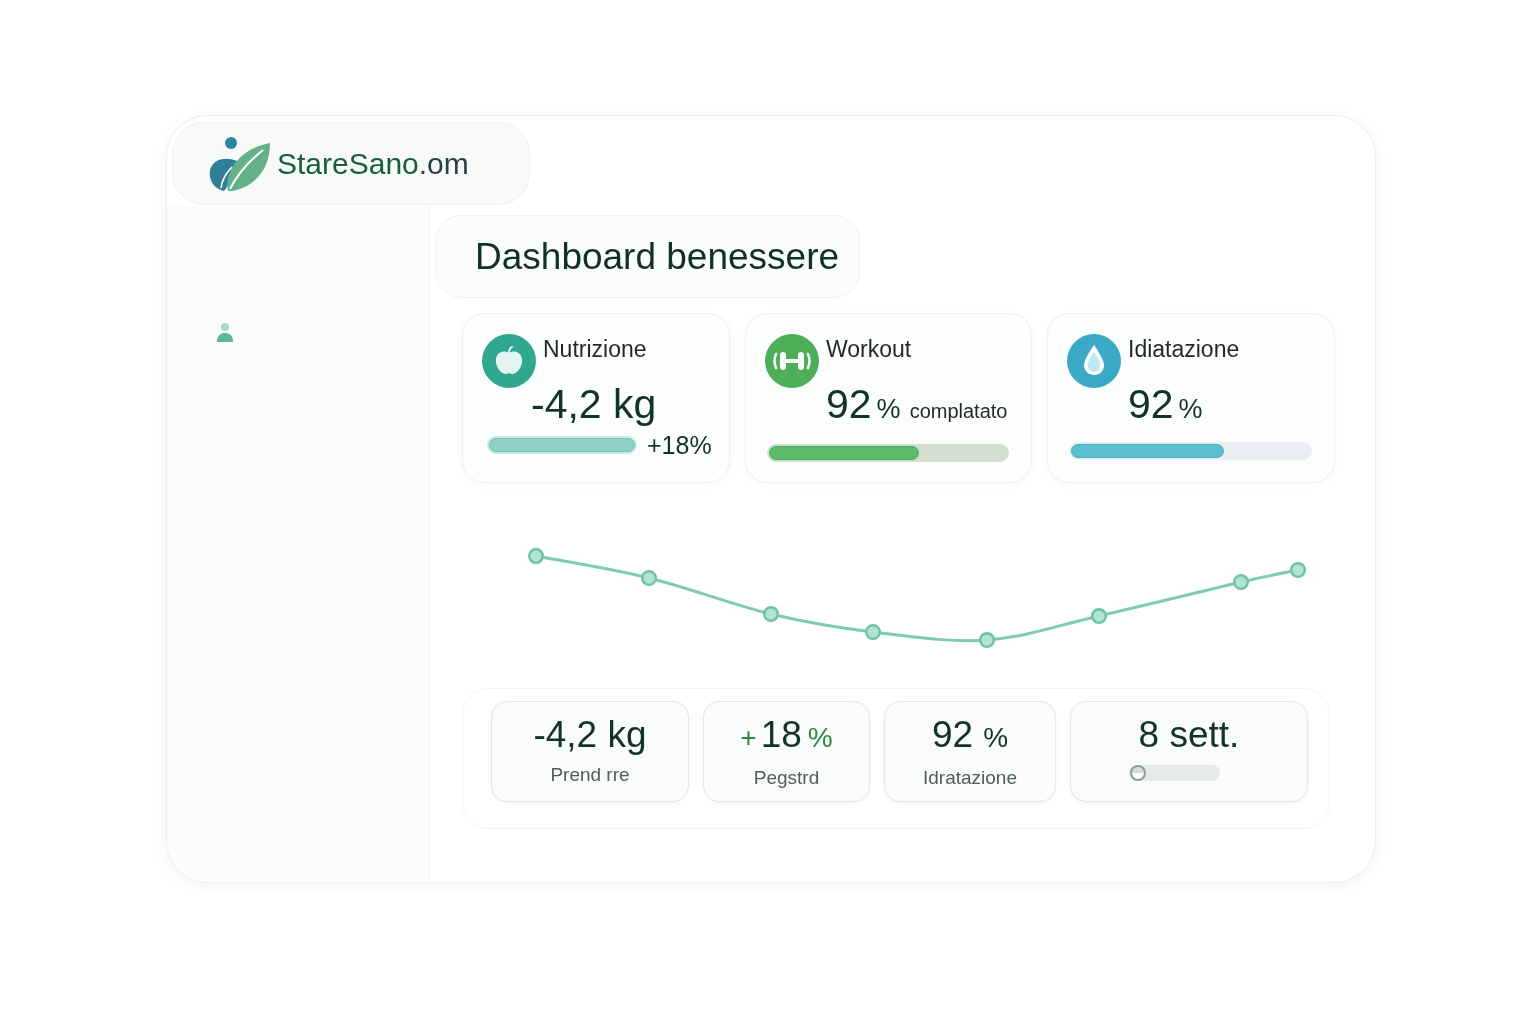 The width and height of the screenshot is (1536, 1024). What do you see at coordinates (952, 735) in the screenshot?
I see `tile-value: 92` at bounding box center [952, 735].